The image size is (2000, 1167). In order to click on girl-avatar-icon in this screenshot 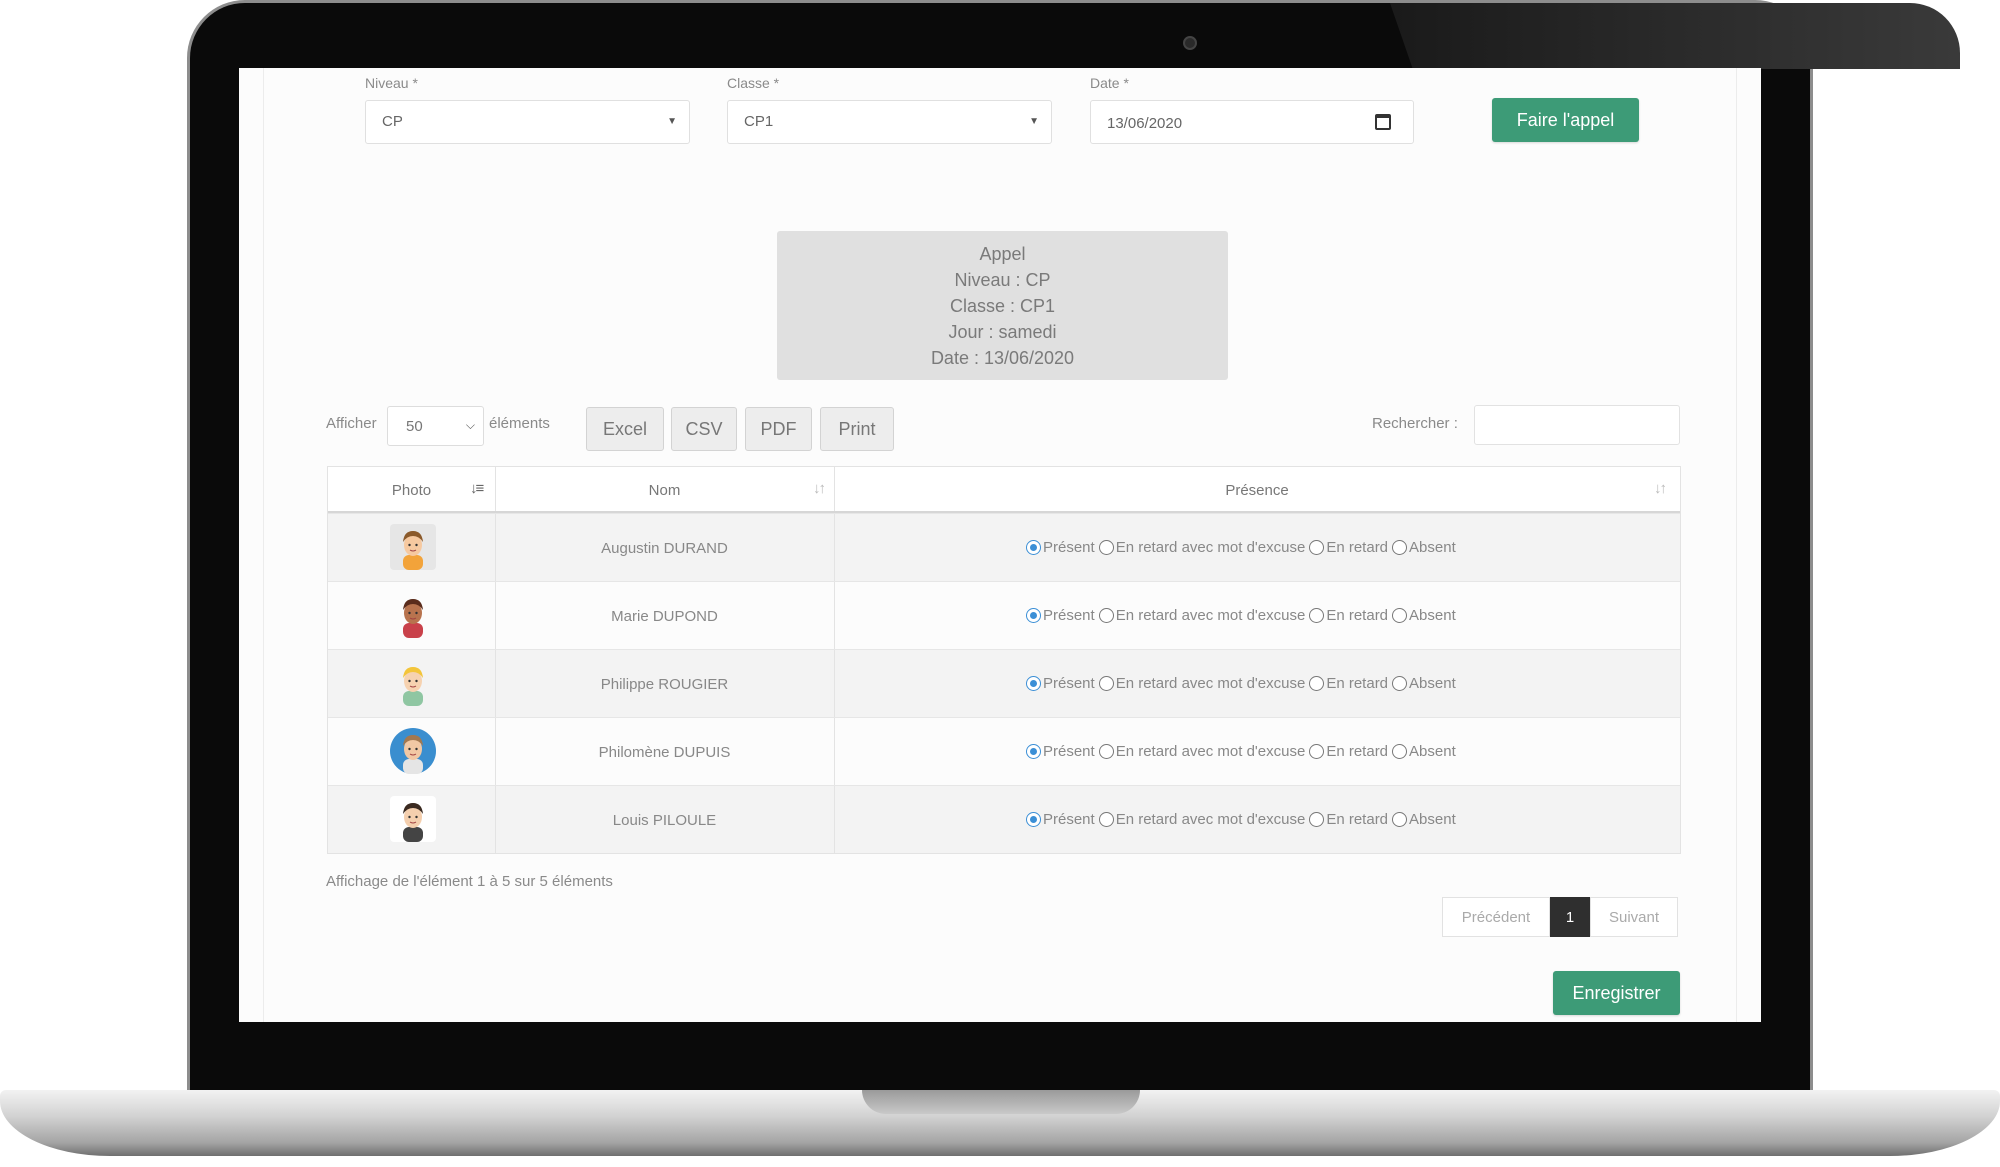, I will do `click(413, 615)`.